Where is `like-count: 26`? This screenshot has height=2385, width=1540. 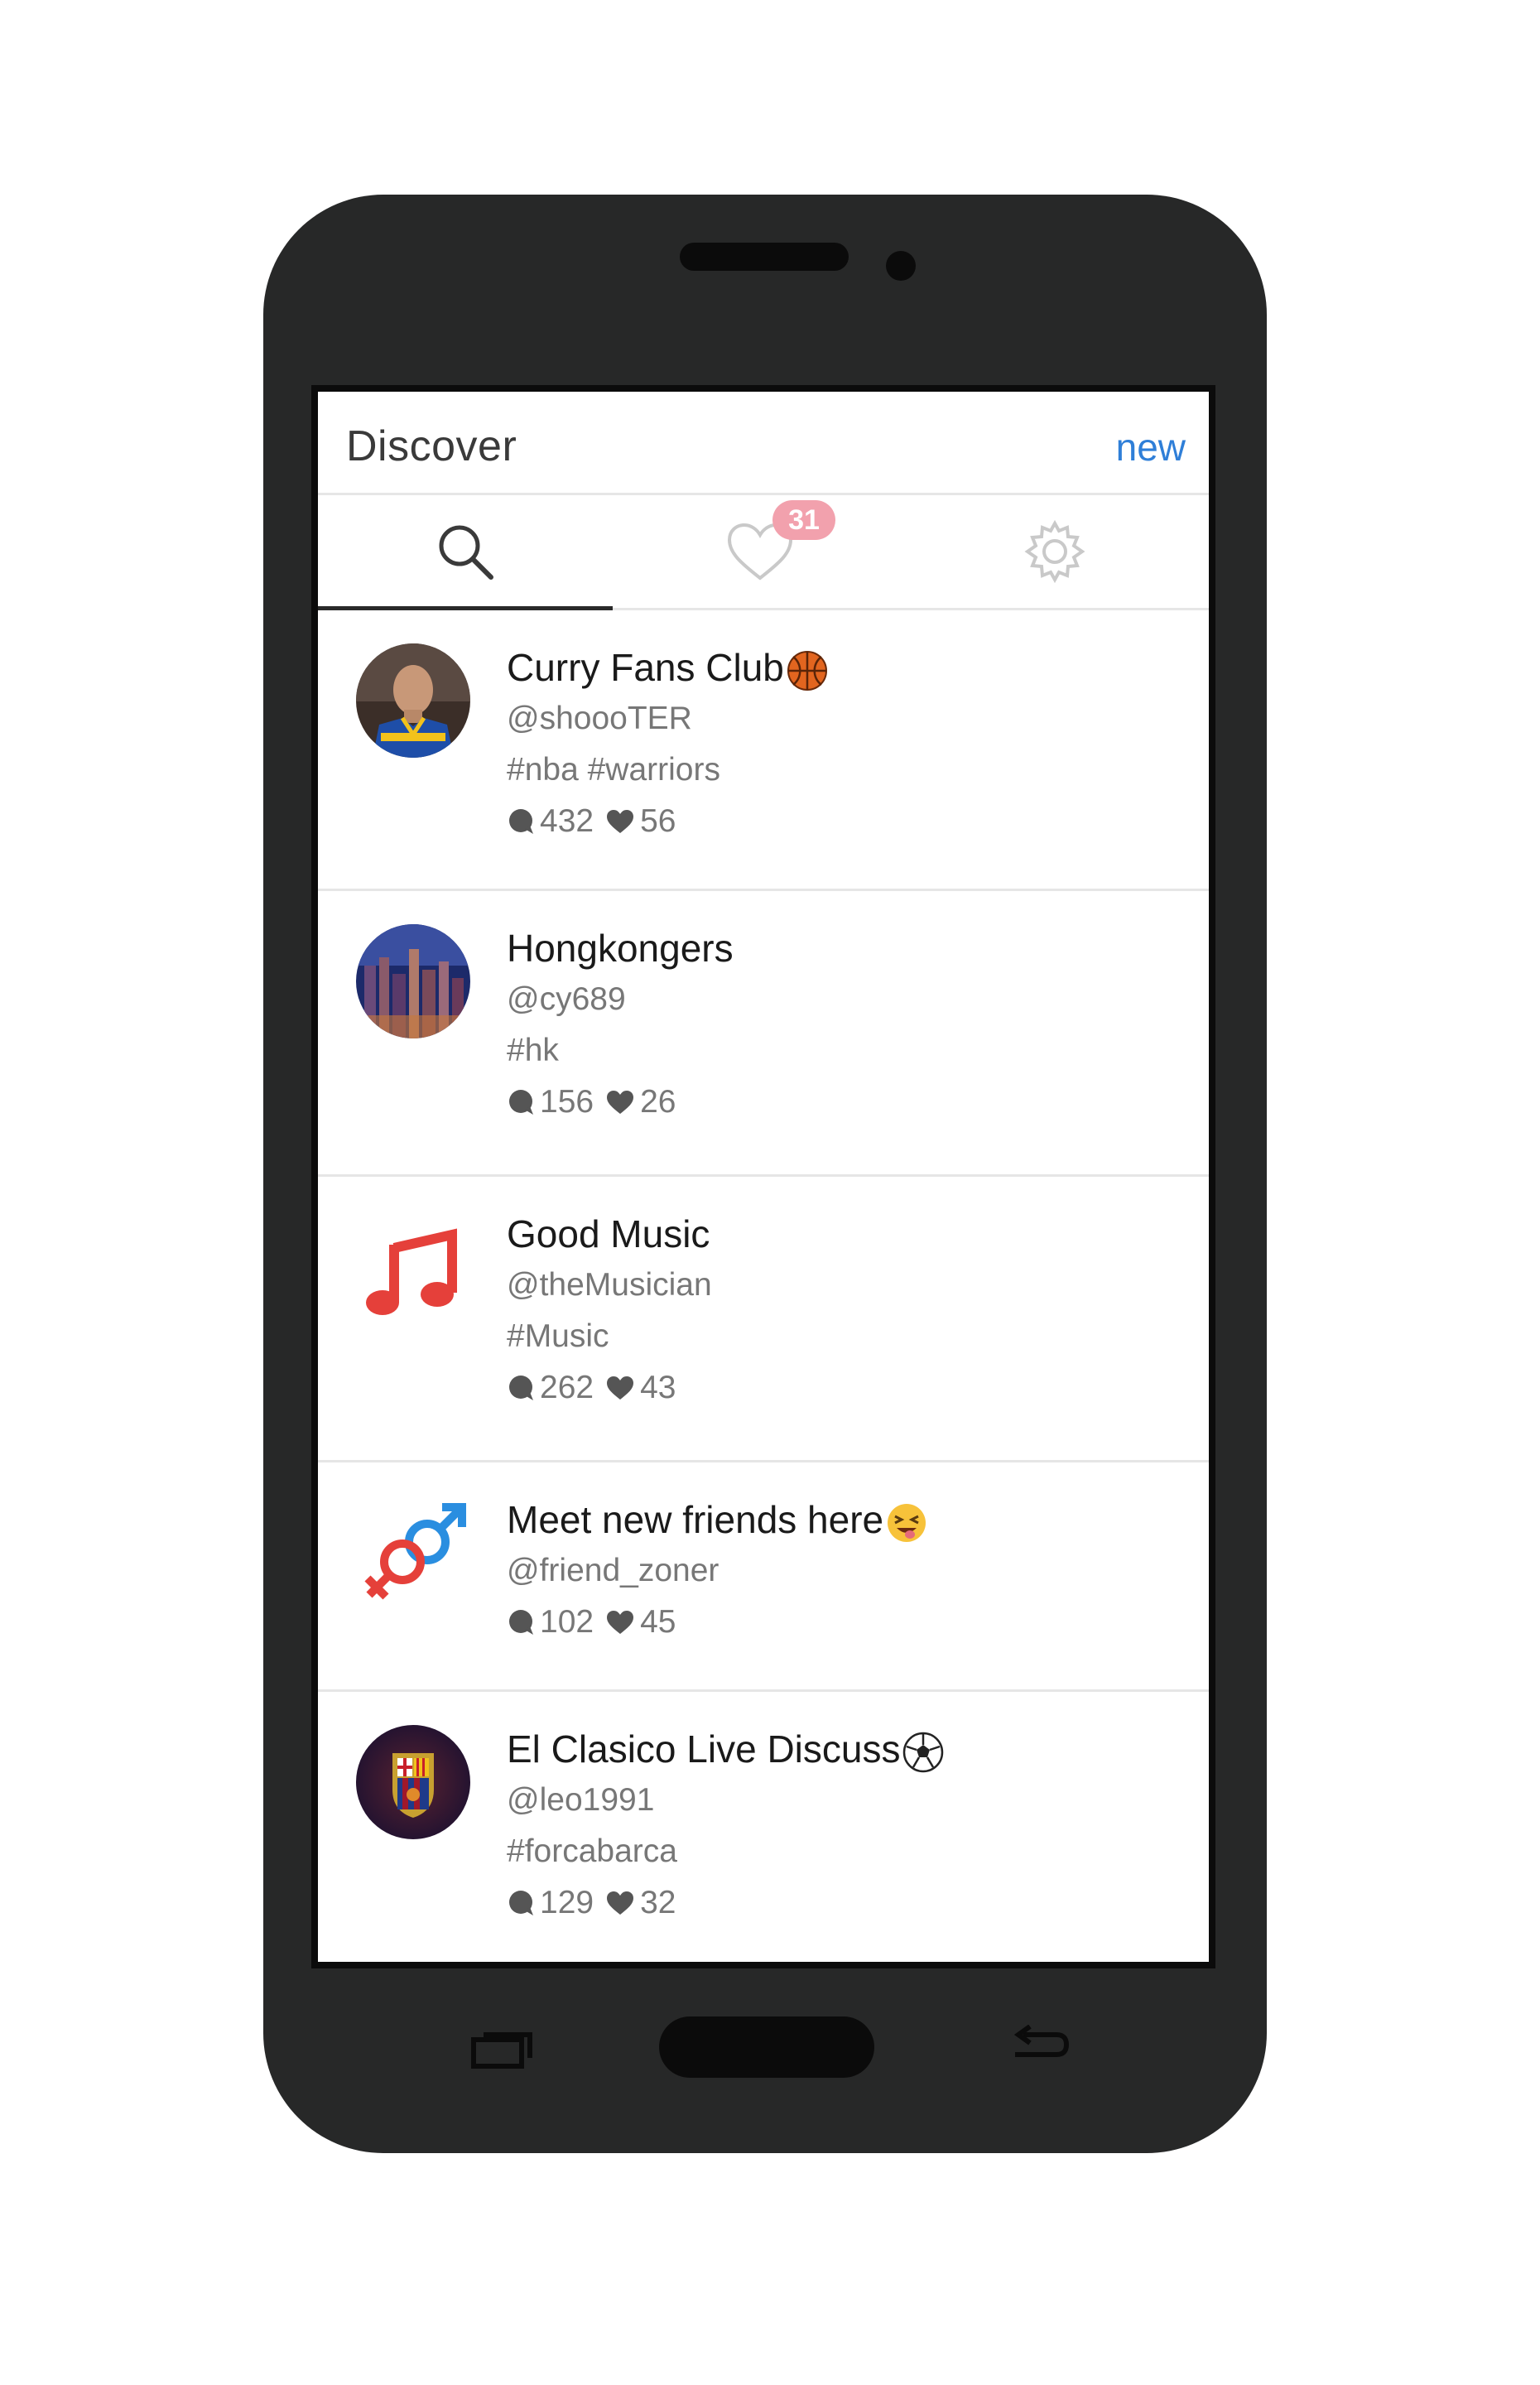
like-count: 26 is located at coordinates (658, 1102).